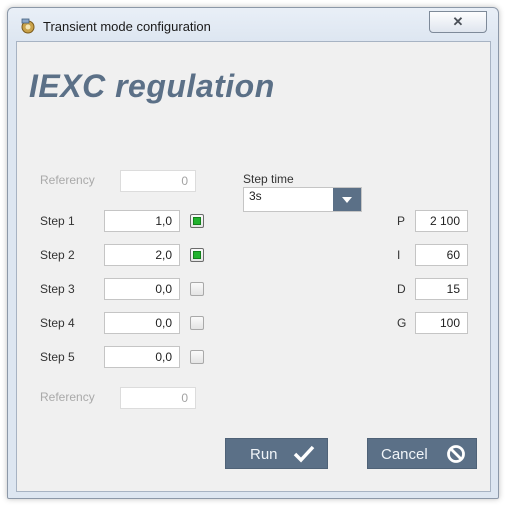 The image size is (505, 506). What do you see at coordinates (399, 255) in the screenshot?
I see `pid-i-label: I` at bounding box center [399, 255].